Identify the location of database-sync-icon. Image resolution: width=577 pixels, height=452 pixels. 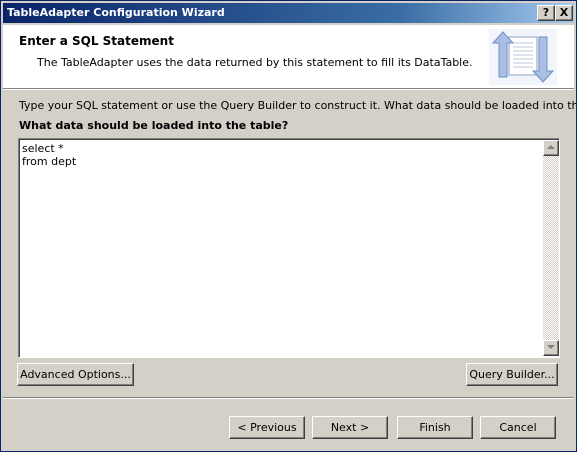
(523, 57).